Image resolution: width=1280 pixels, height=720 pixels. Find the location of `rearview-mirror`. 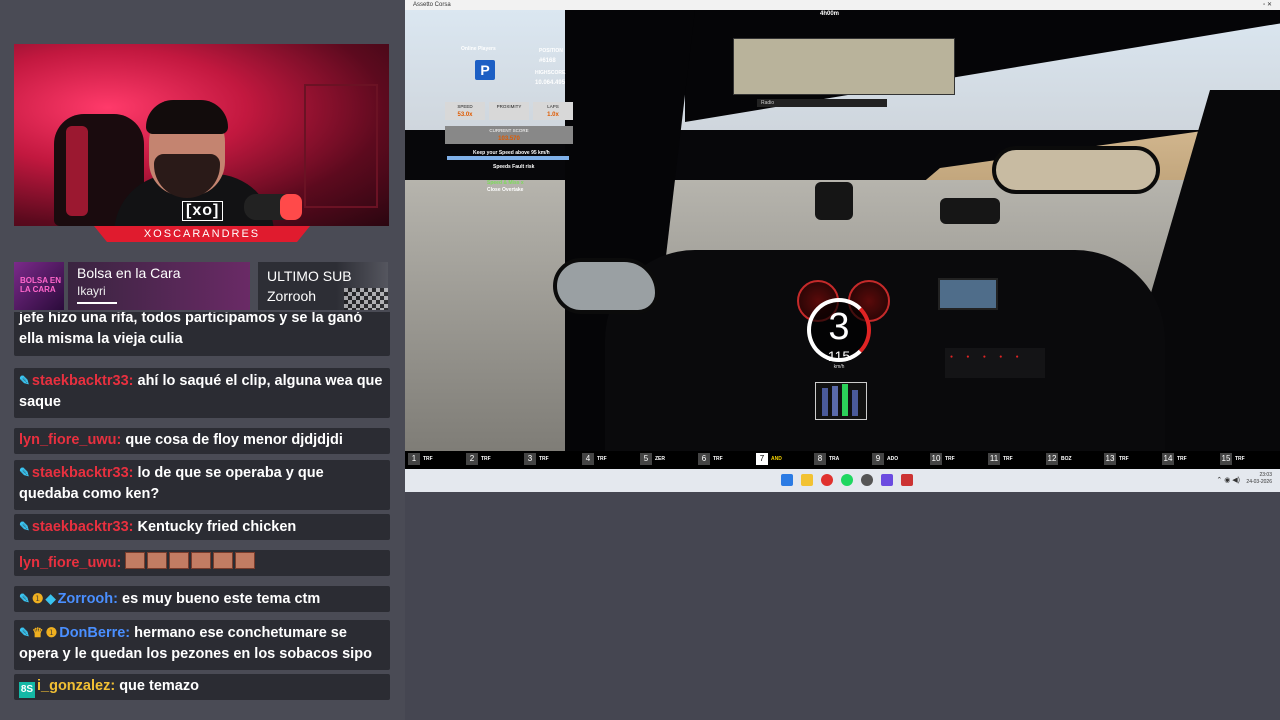

rearview-mirror is located at coordinates (1076, 170).